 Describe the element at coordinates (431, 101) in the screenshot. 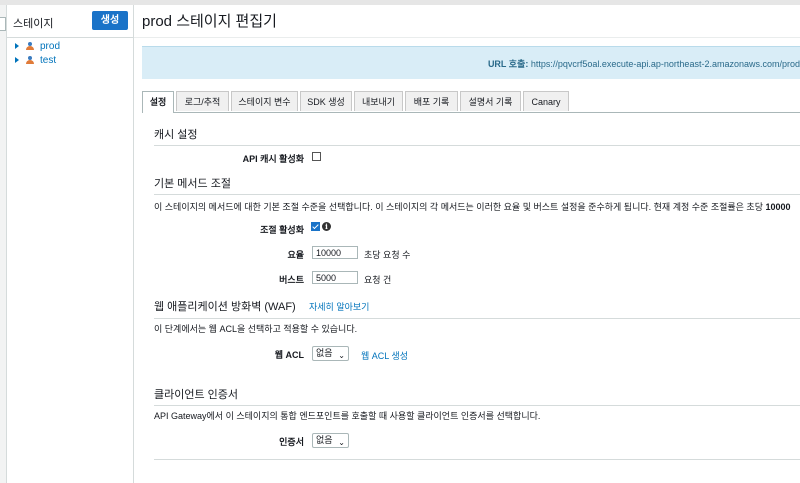

I see `tab-deployment-history: 배포 기록` at that location.